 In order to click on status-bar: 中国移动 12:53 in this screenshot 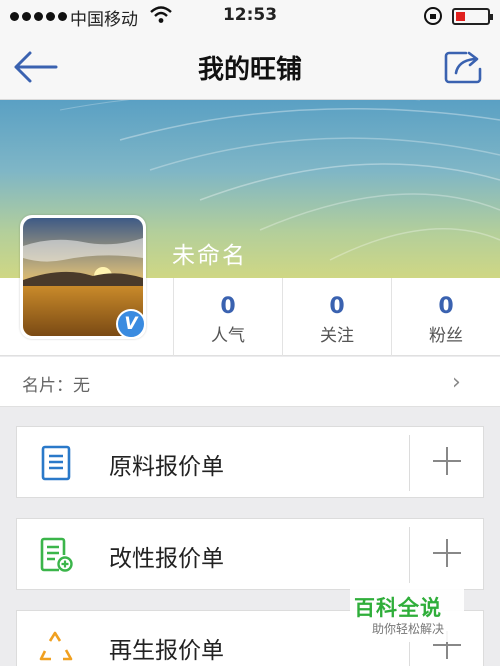, I will do `click(250, 16)`.